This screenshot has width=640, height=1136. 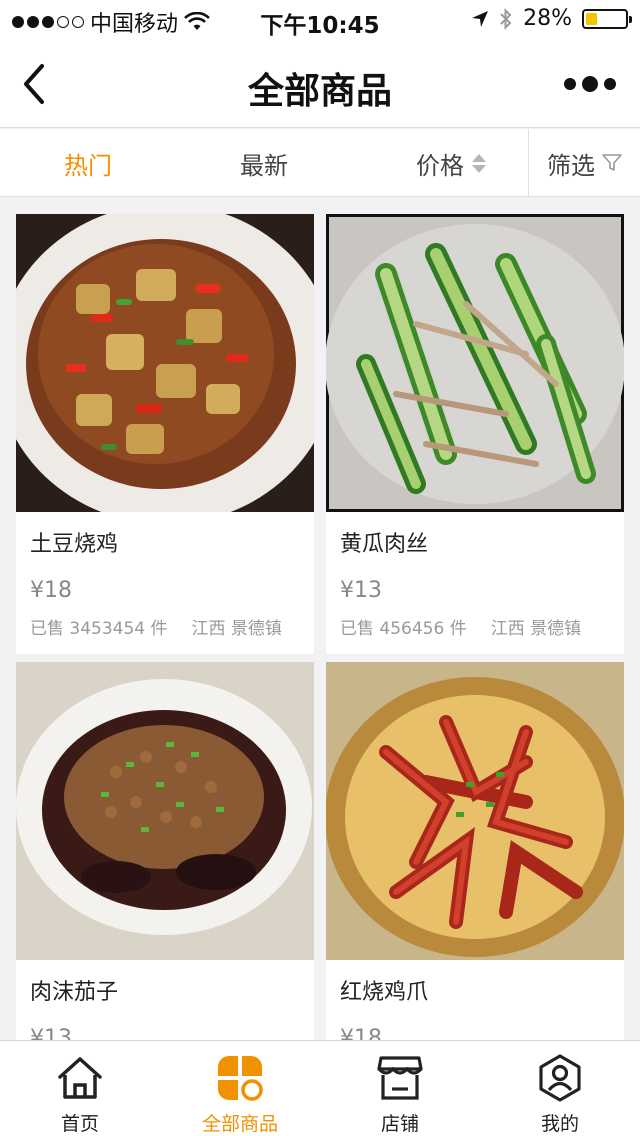 I want to click on sort-arrows-icon, so click(x=479, y=163).